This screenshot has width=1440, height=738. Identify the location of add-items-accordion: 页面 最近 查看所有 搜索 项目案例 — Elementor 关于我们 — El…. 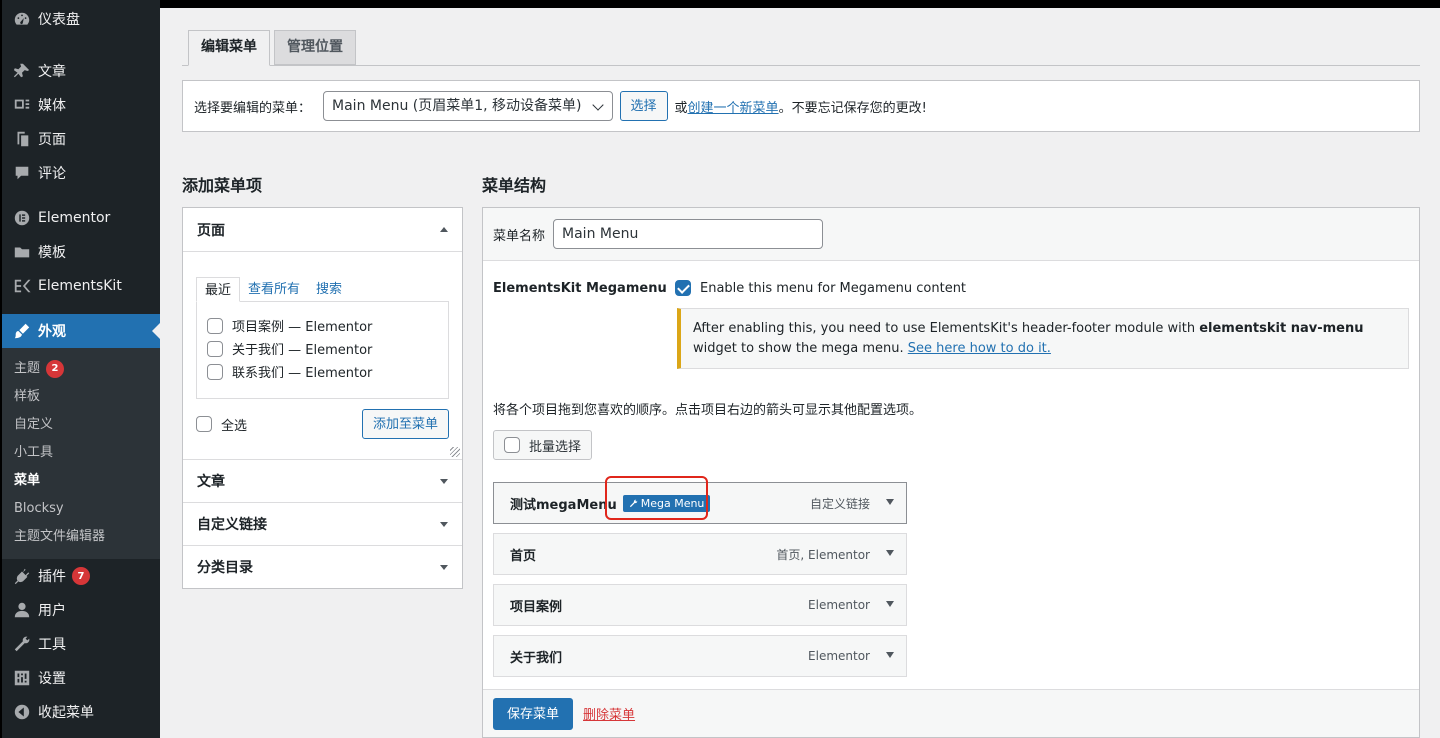
(322, 398).